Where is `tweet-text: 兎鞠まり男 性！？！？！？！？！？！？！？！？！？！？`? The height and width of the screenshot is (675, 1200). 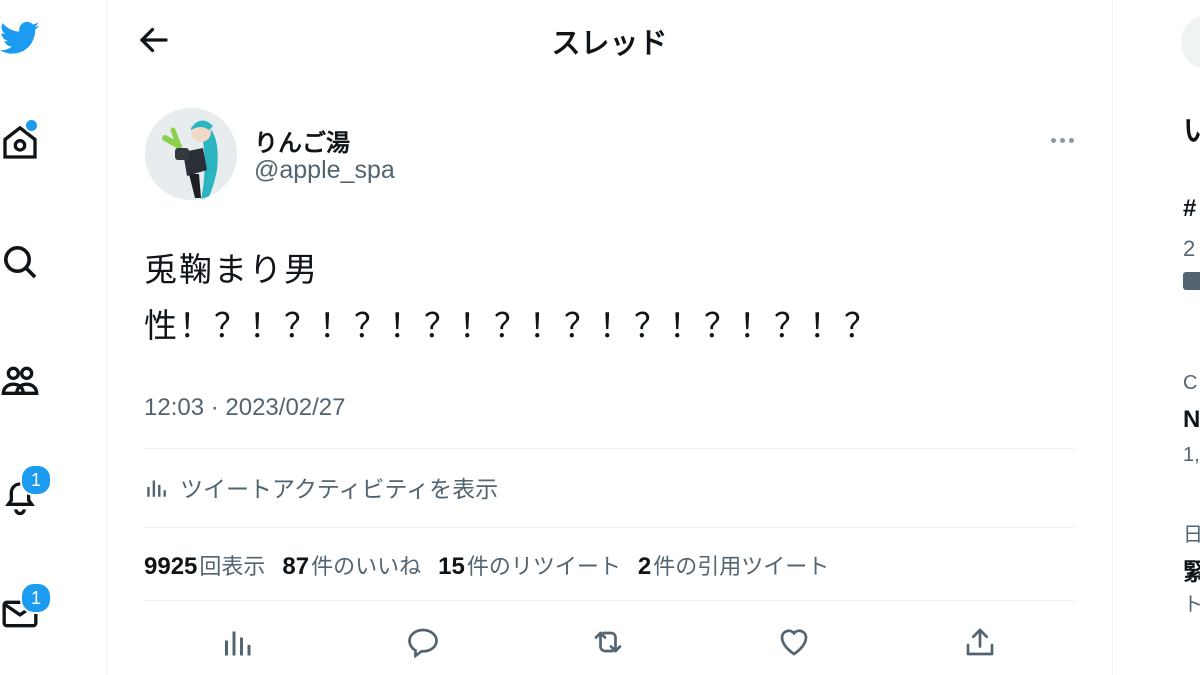 tweet-text: 兎鞠まり男 性！？！？！？！？！？！？！？！？！？！？ is located at coordinates (511, 297).